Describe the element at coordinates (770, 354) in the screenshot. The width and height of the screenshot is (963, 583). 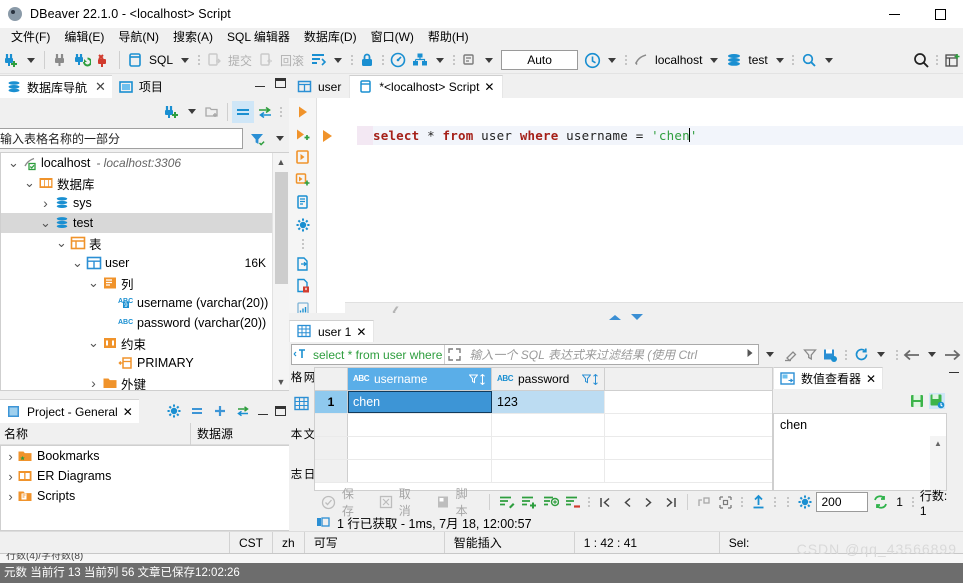
I see `filter-history-icon` at that location.